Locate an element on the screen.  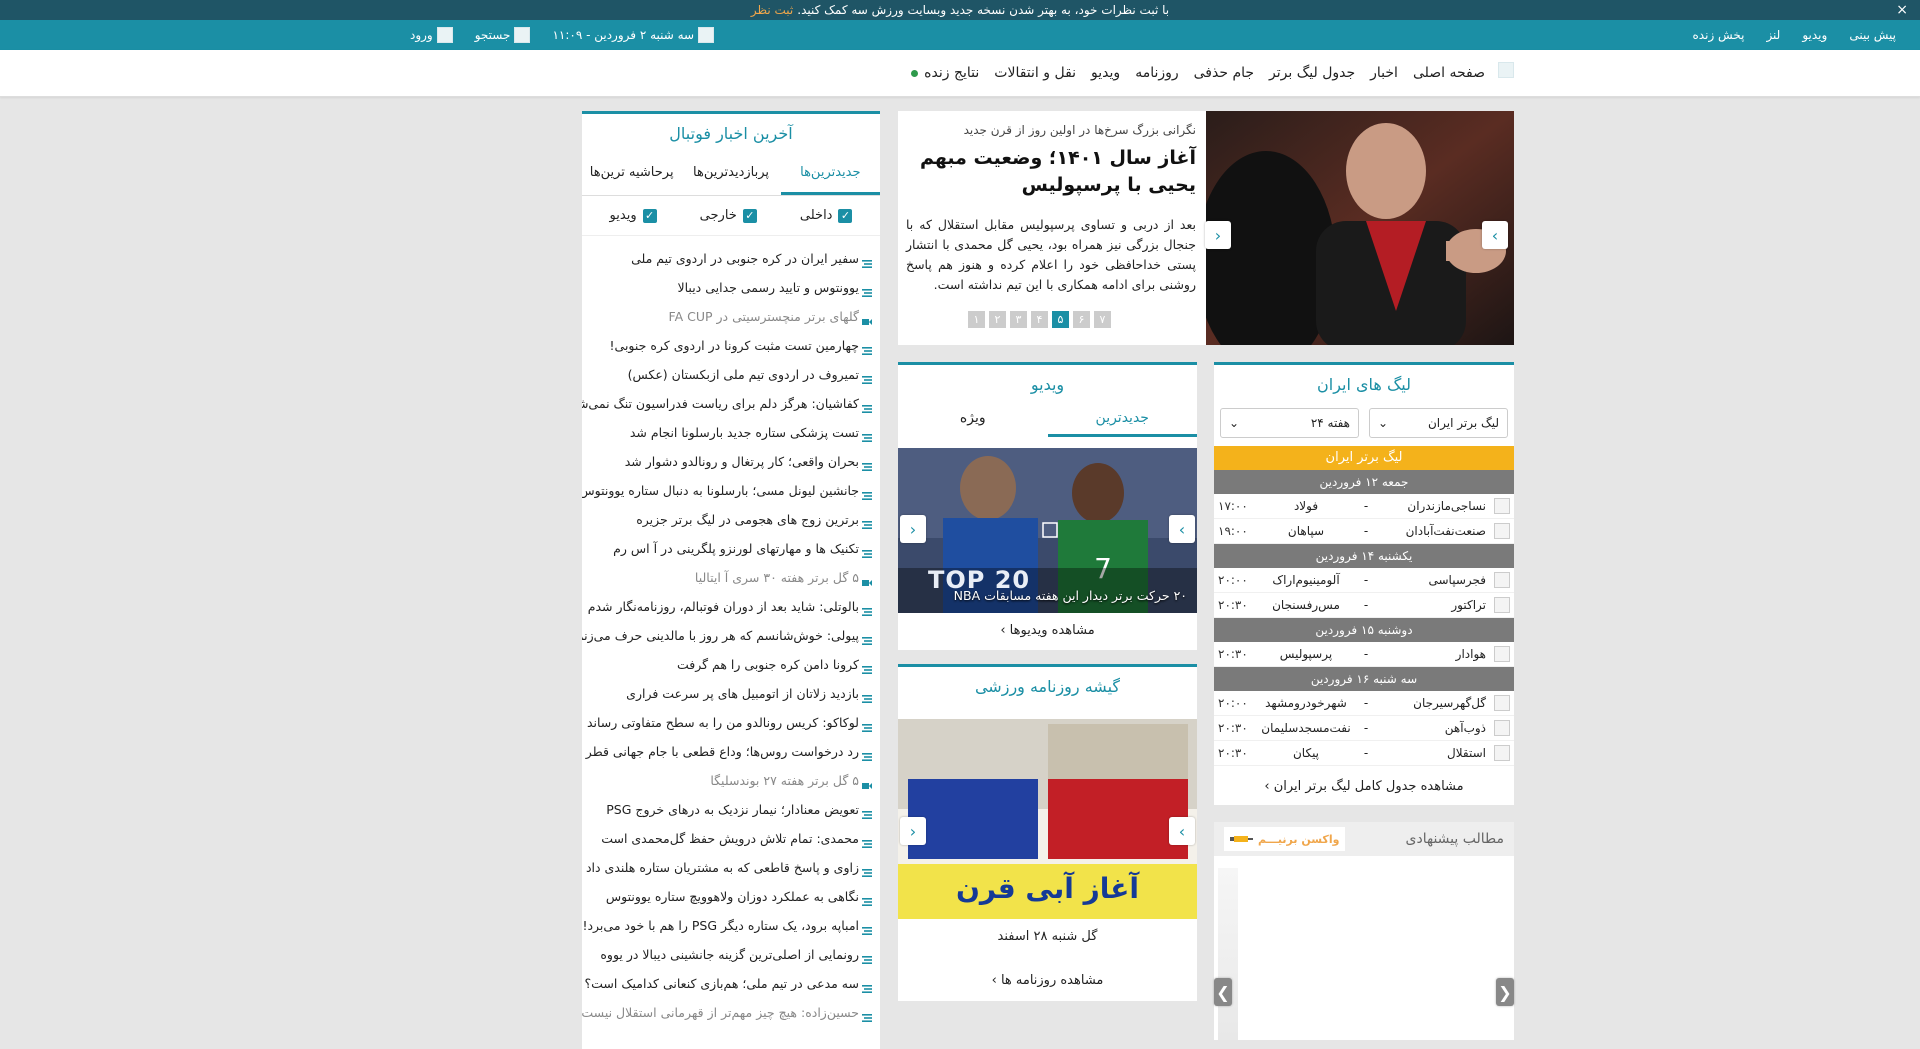
nav-video: ویدیو is located at coordinates (1105, 73).